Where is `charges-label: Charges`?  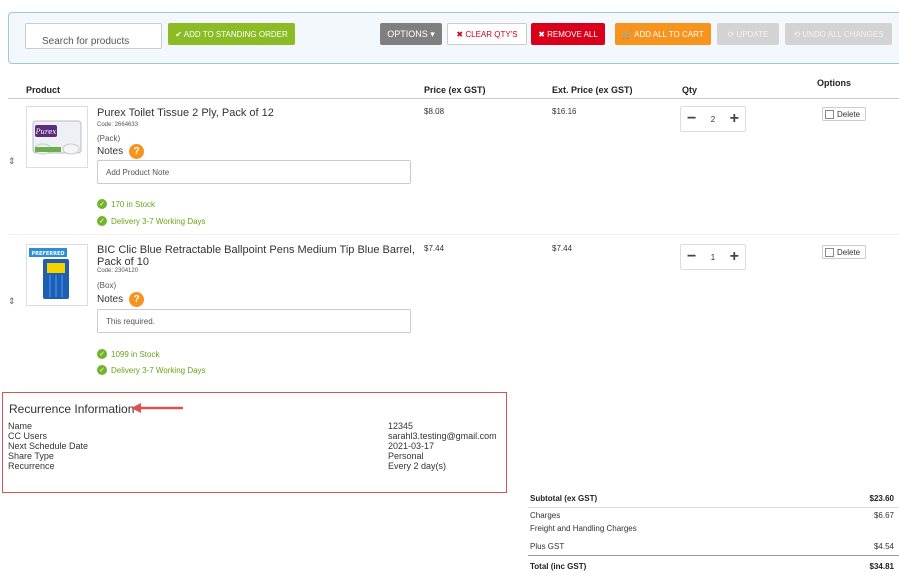
charges-label: Charges is located at coordinates (545, 515).